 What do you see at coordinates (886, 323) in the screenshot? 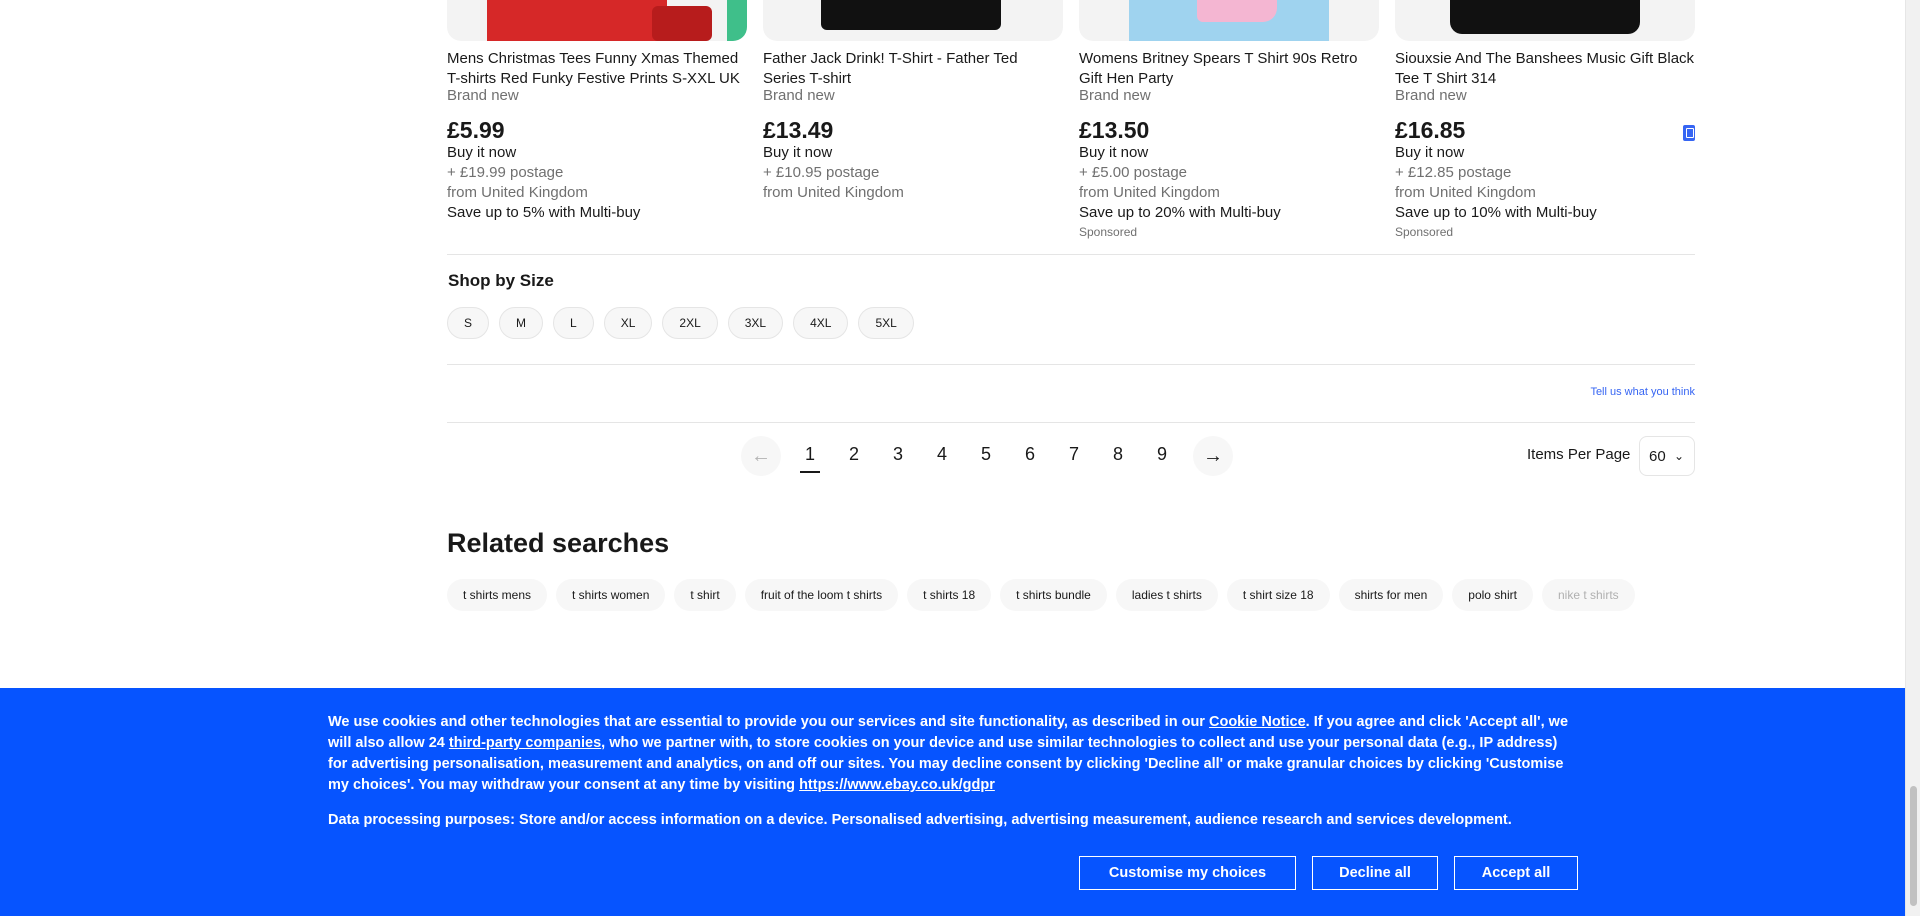
I see `size-chip-5xl: 5XL` at bounding box center [886, 323].